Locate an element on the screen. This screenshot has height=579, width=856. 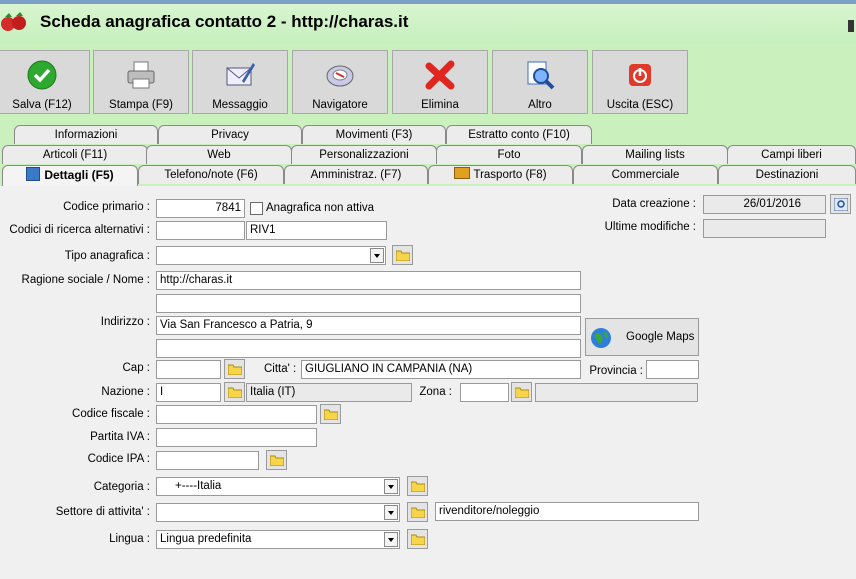
save-button: Salva (F12) is located at coordinates (45, 82).